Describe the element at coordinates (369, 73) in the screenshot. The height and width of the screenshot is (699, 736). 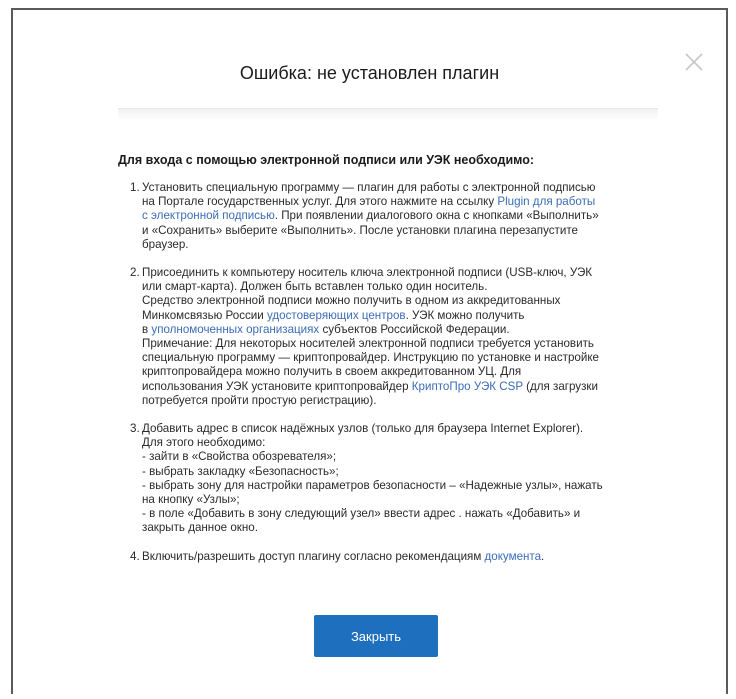
I see `dialog-title: Ошибка: не установлен плагин` at that location.